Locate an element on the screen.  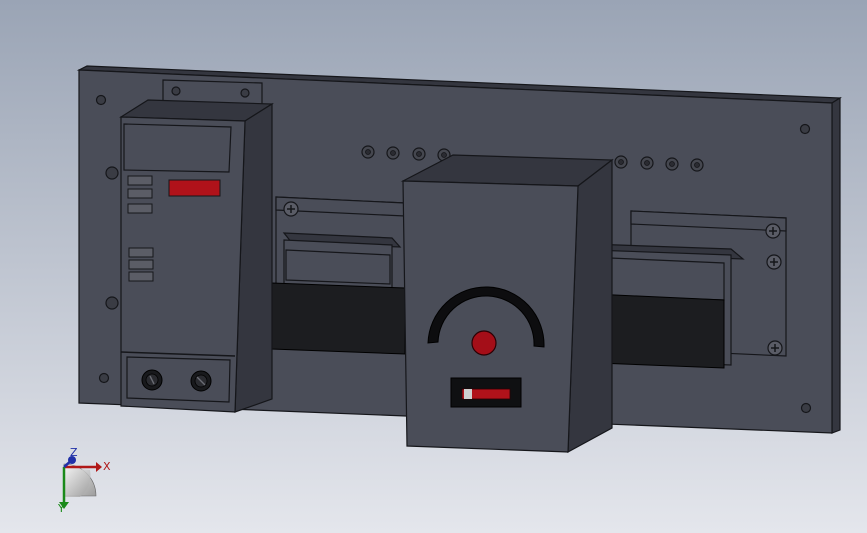
status-led-group-upper is located at coordinates (140, 194).